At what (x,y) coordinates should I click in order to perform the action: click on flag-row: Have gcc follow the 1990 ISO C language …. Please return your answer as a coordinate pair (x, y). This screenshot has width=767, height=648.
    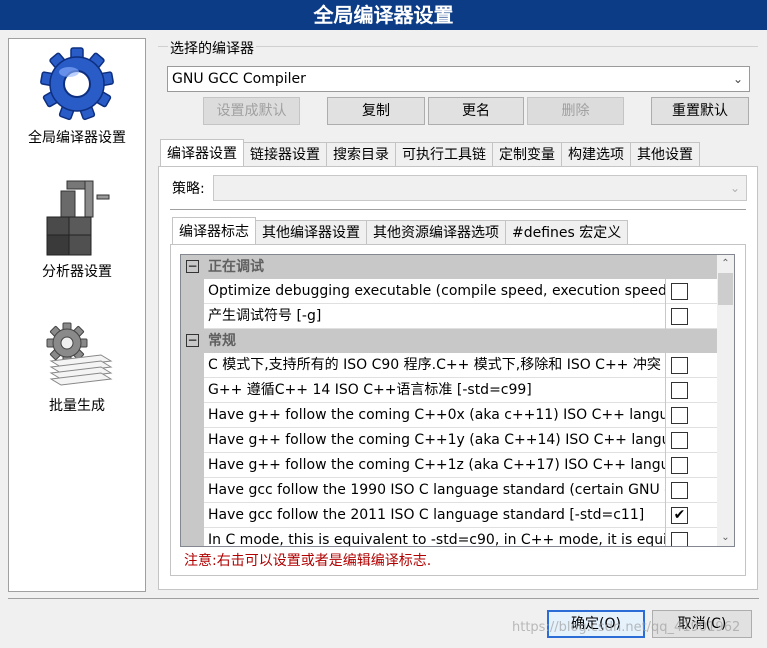
    Looking at the image, I should click on (449, 490).